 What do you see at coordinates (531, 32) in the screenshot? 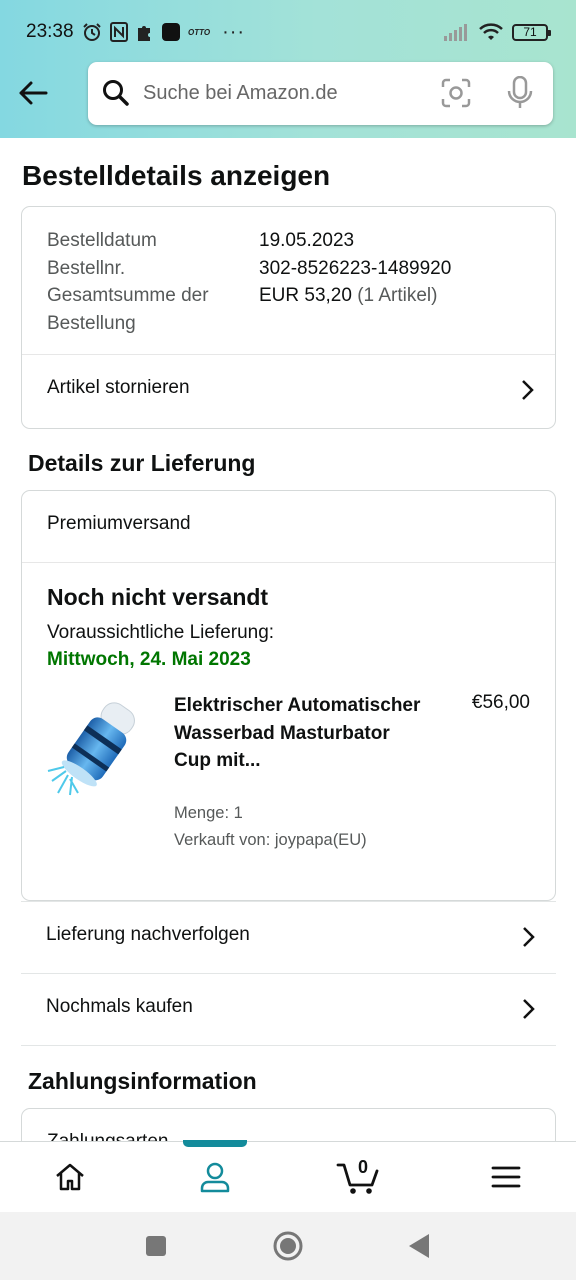
I see `battery-icon: 71` at bounding box center [531, 32].